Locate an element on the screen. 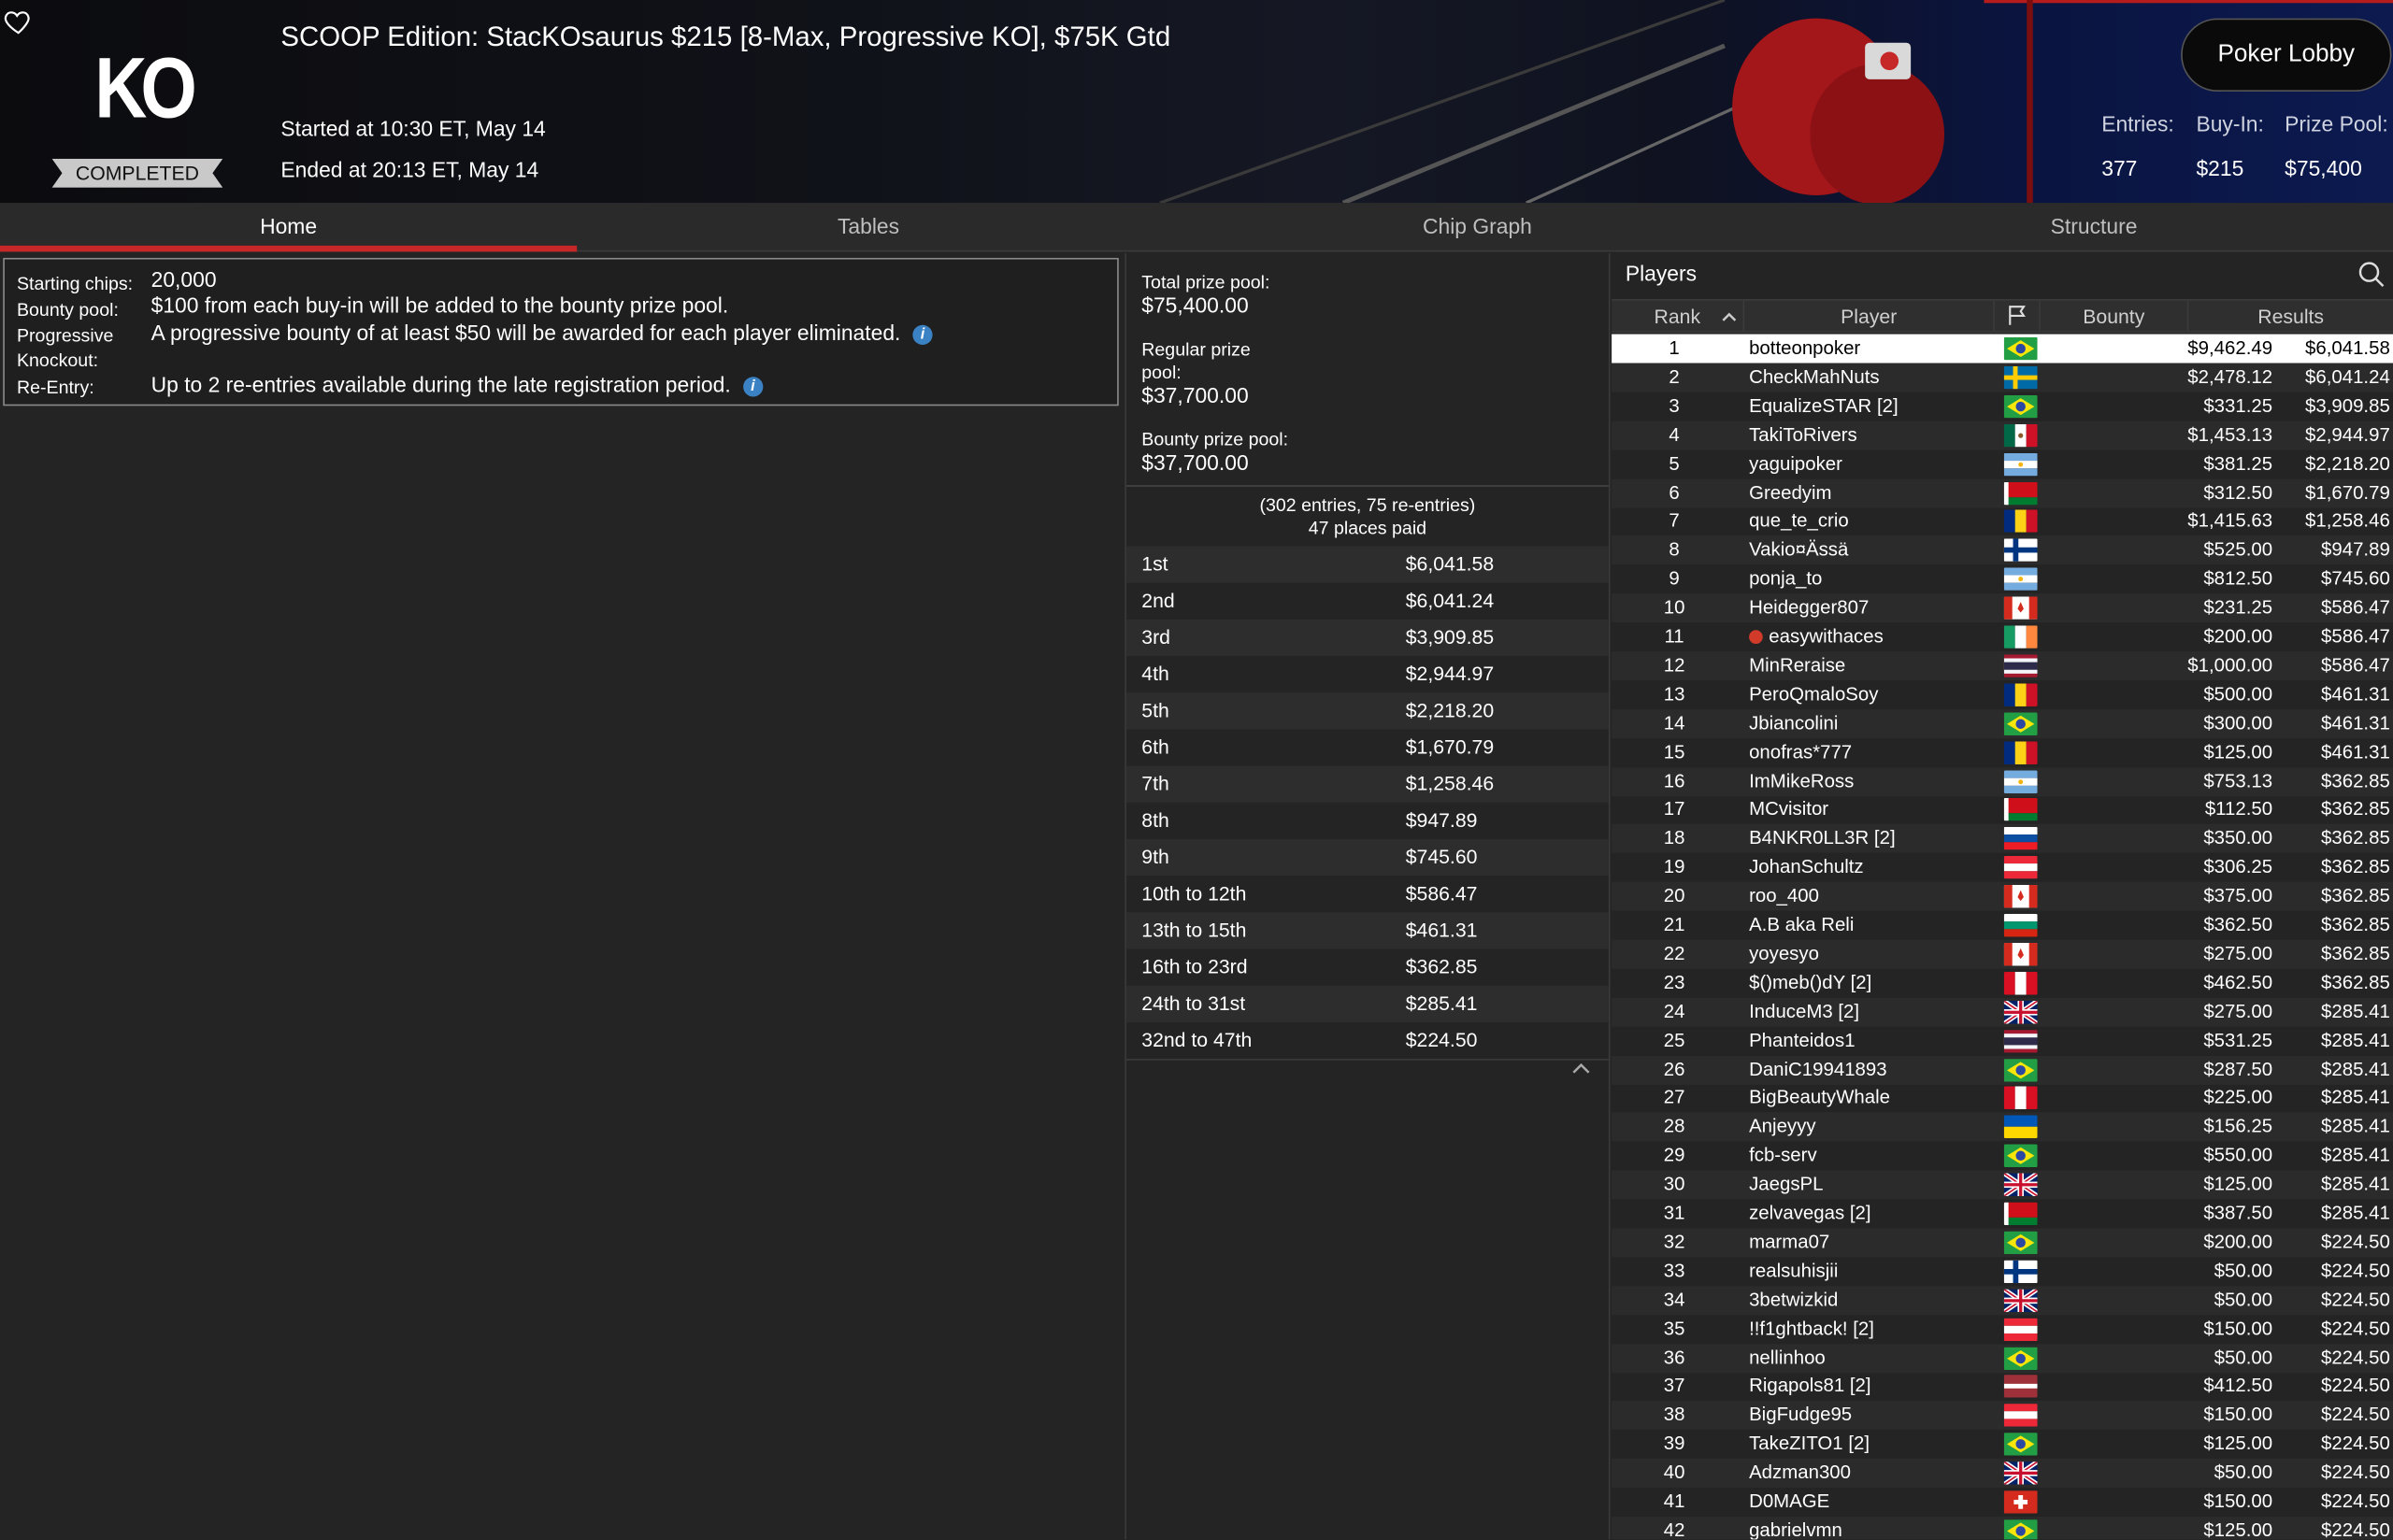 The height and width of the screenshot is (1540, 2393). player-row: 1 botteonpoker $9,462.49 $6,041.58 is located at coordinates (2002, 349).